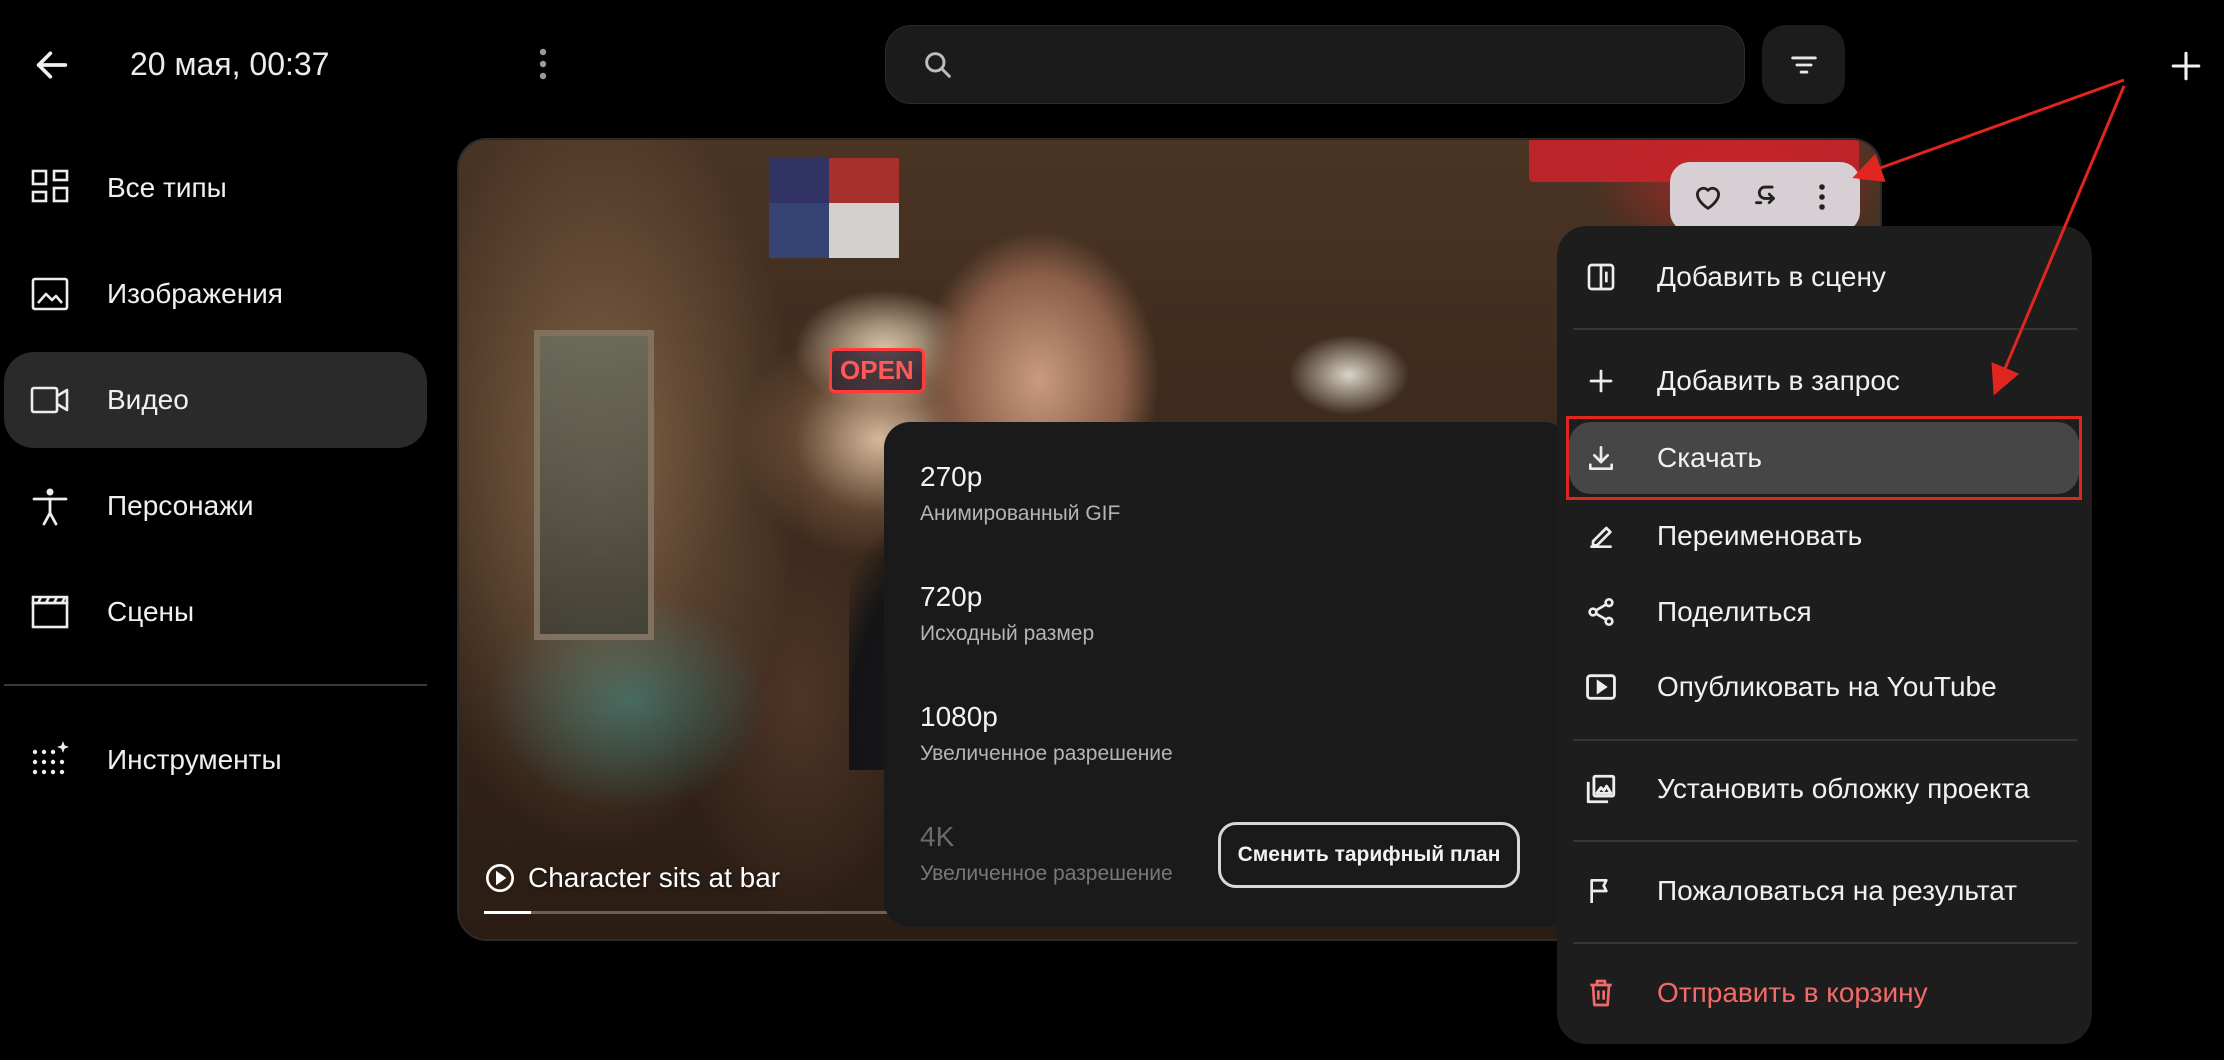 The image size is (2224, 1060). Describe the element at coordinates (1792, 992) in the screenshot. I see `menu-item-label: Отправить в корзину` at that location.